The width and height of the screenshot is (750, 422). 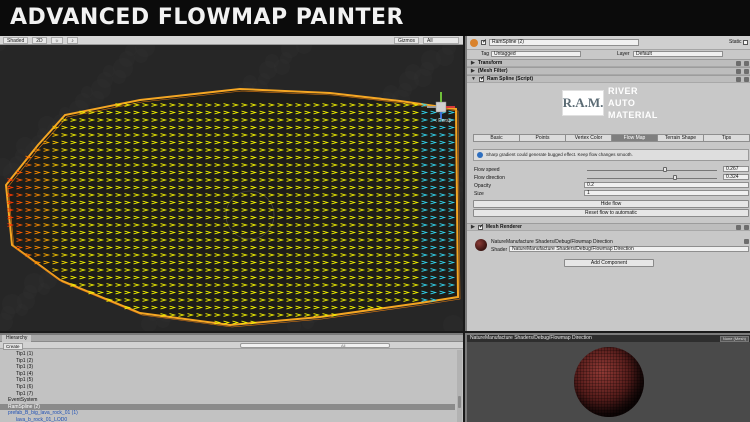 What do you see at coordinates (24, 367) in the screenshot?
I see `hierarchy-item: Tip1 (3)` at bounding box center [24, 367].